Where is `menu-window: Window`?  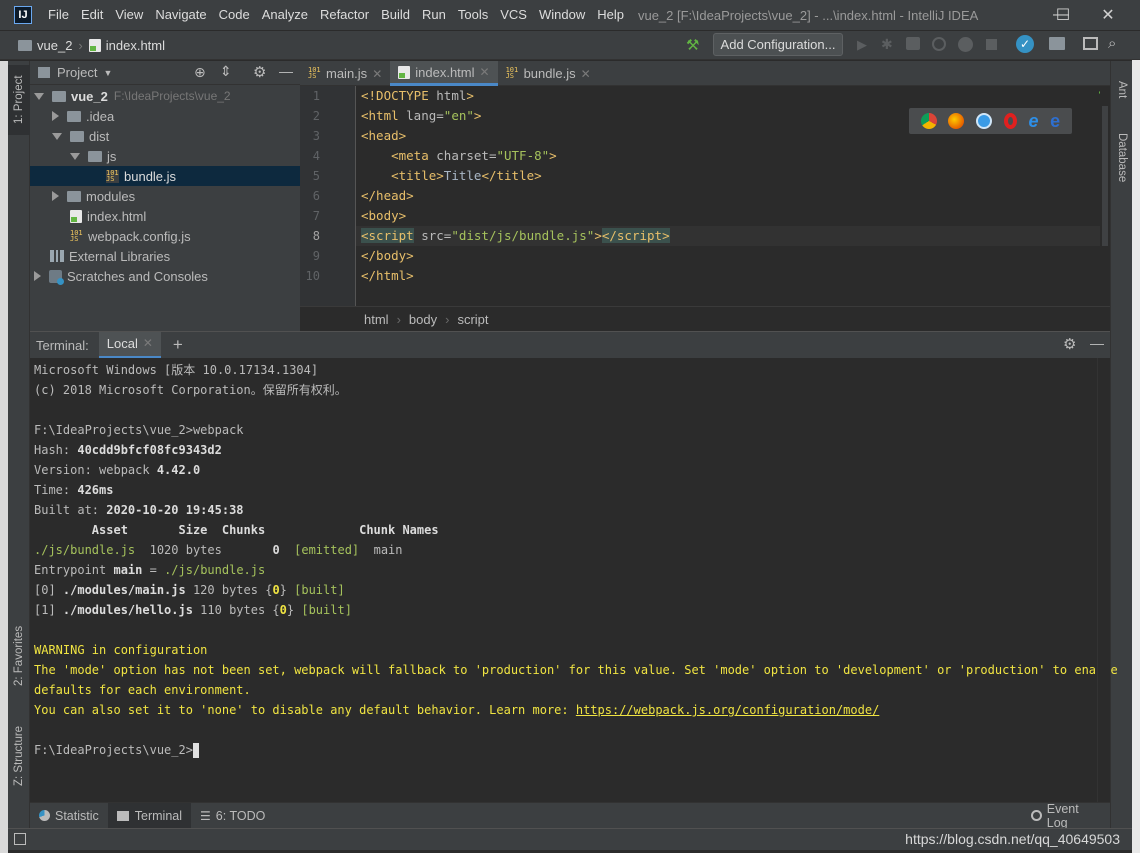 menu-window: Window is located at coordinates (562, 15).